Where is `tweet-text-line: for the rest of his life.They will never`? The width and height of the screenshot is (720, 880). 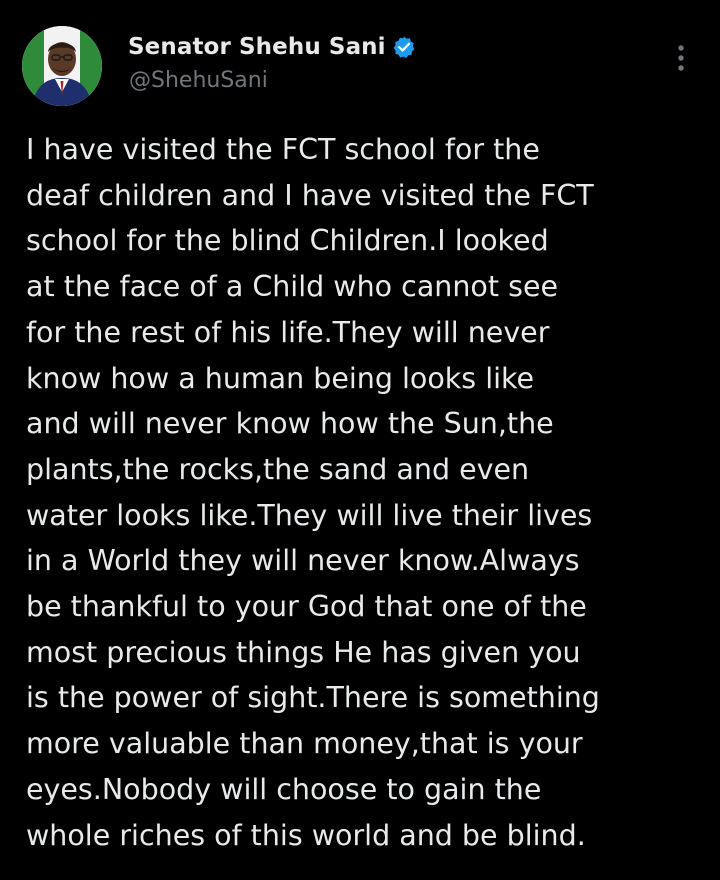 tweet-text-line: for the rest of his life.They will never is located at coordinates (288, 332).